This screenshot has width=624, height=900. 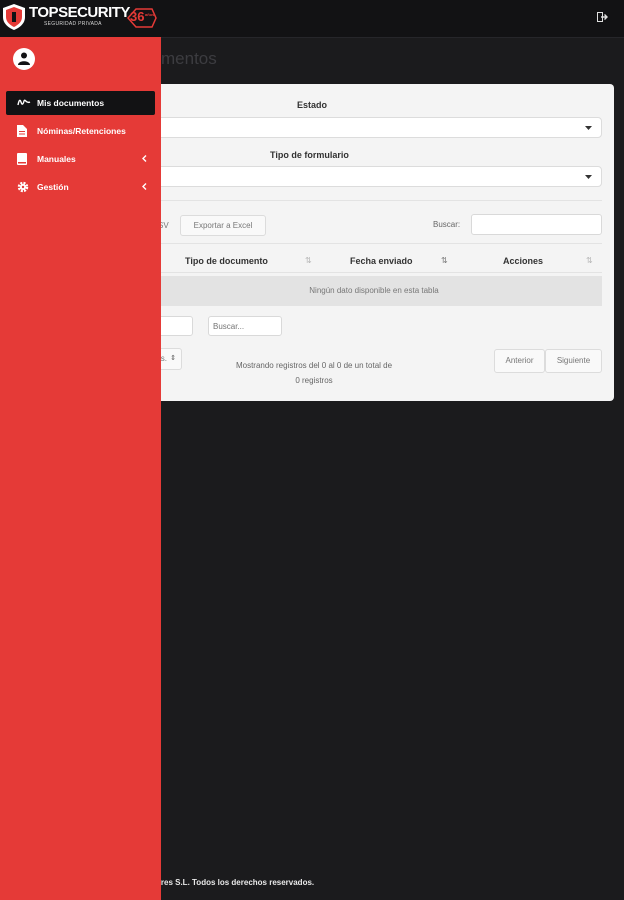 I want to click on signature-icon, so click(x=24, y=102).